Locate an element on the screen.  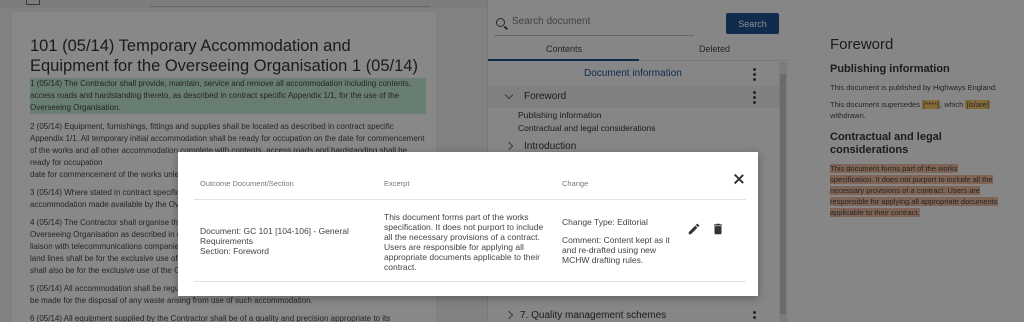
delete-icon is located at coordinates (718, 229).